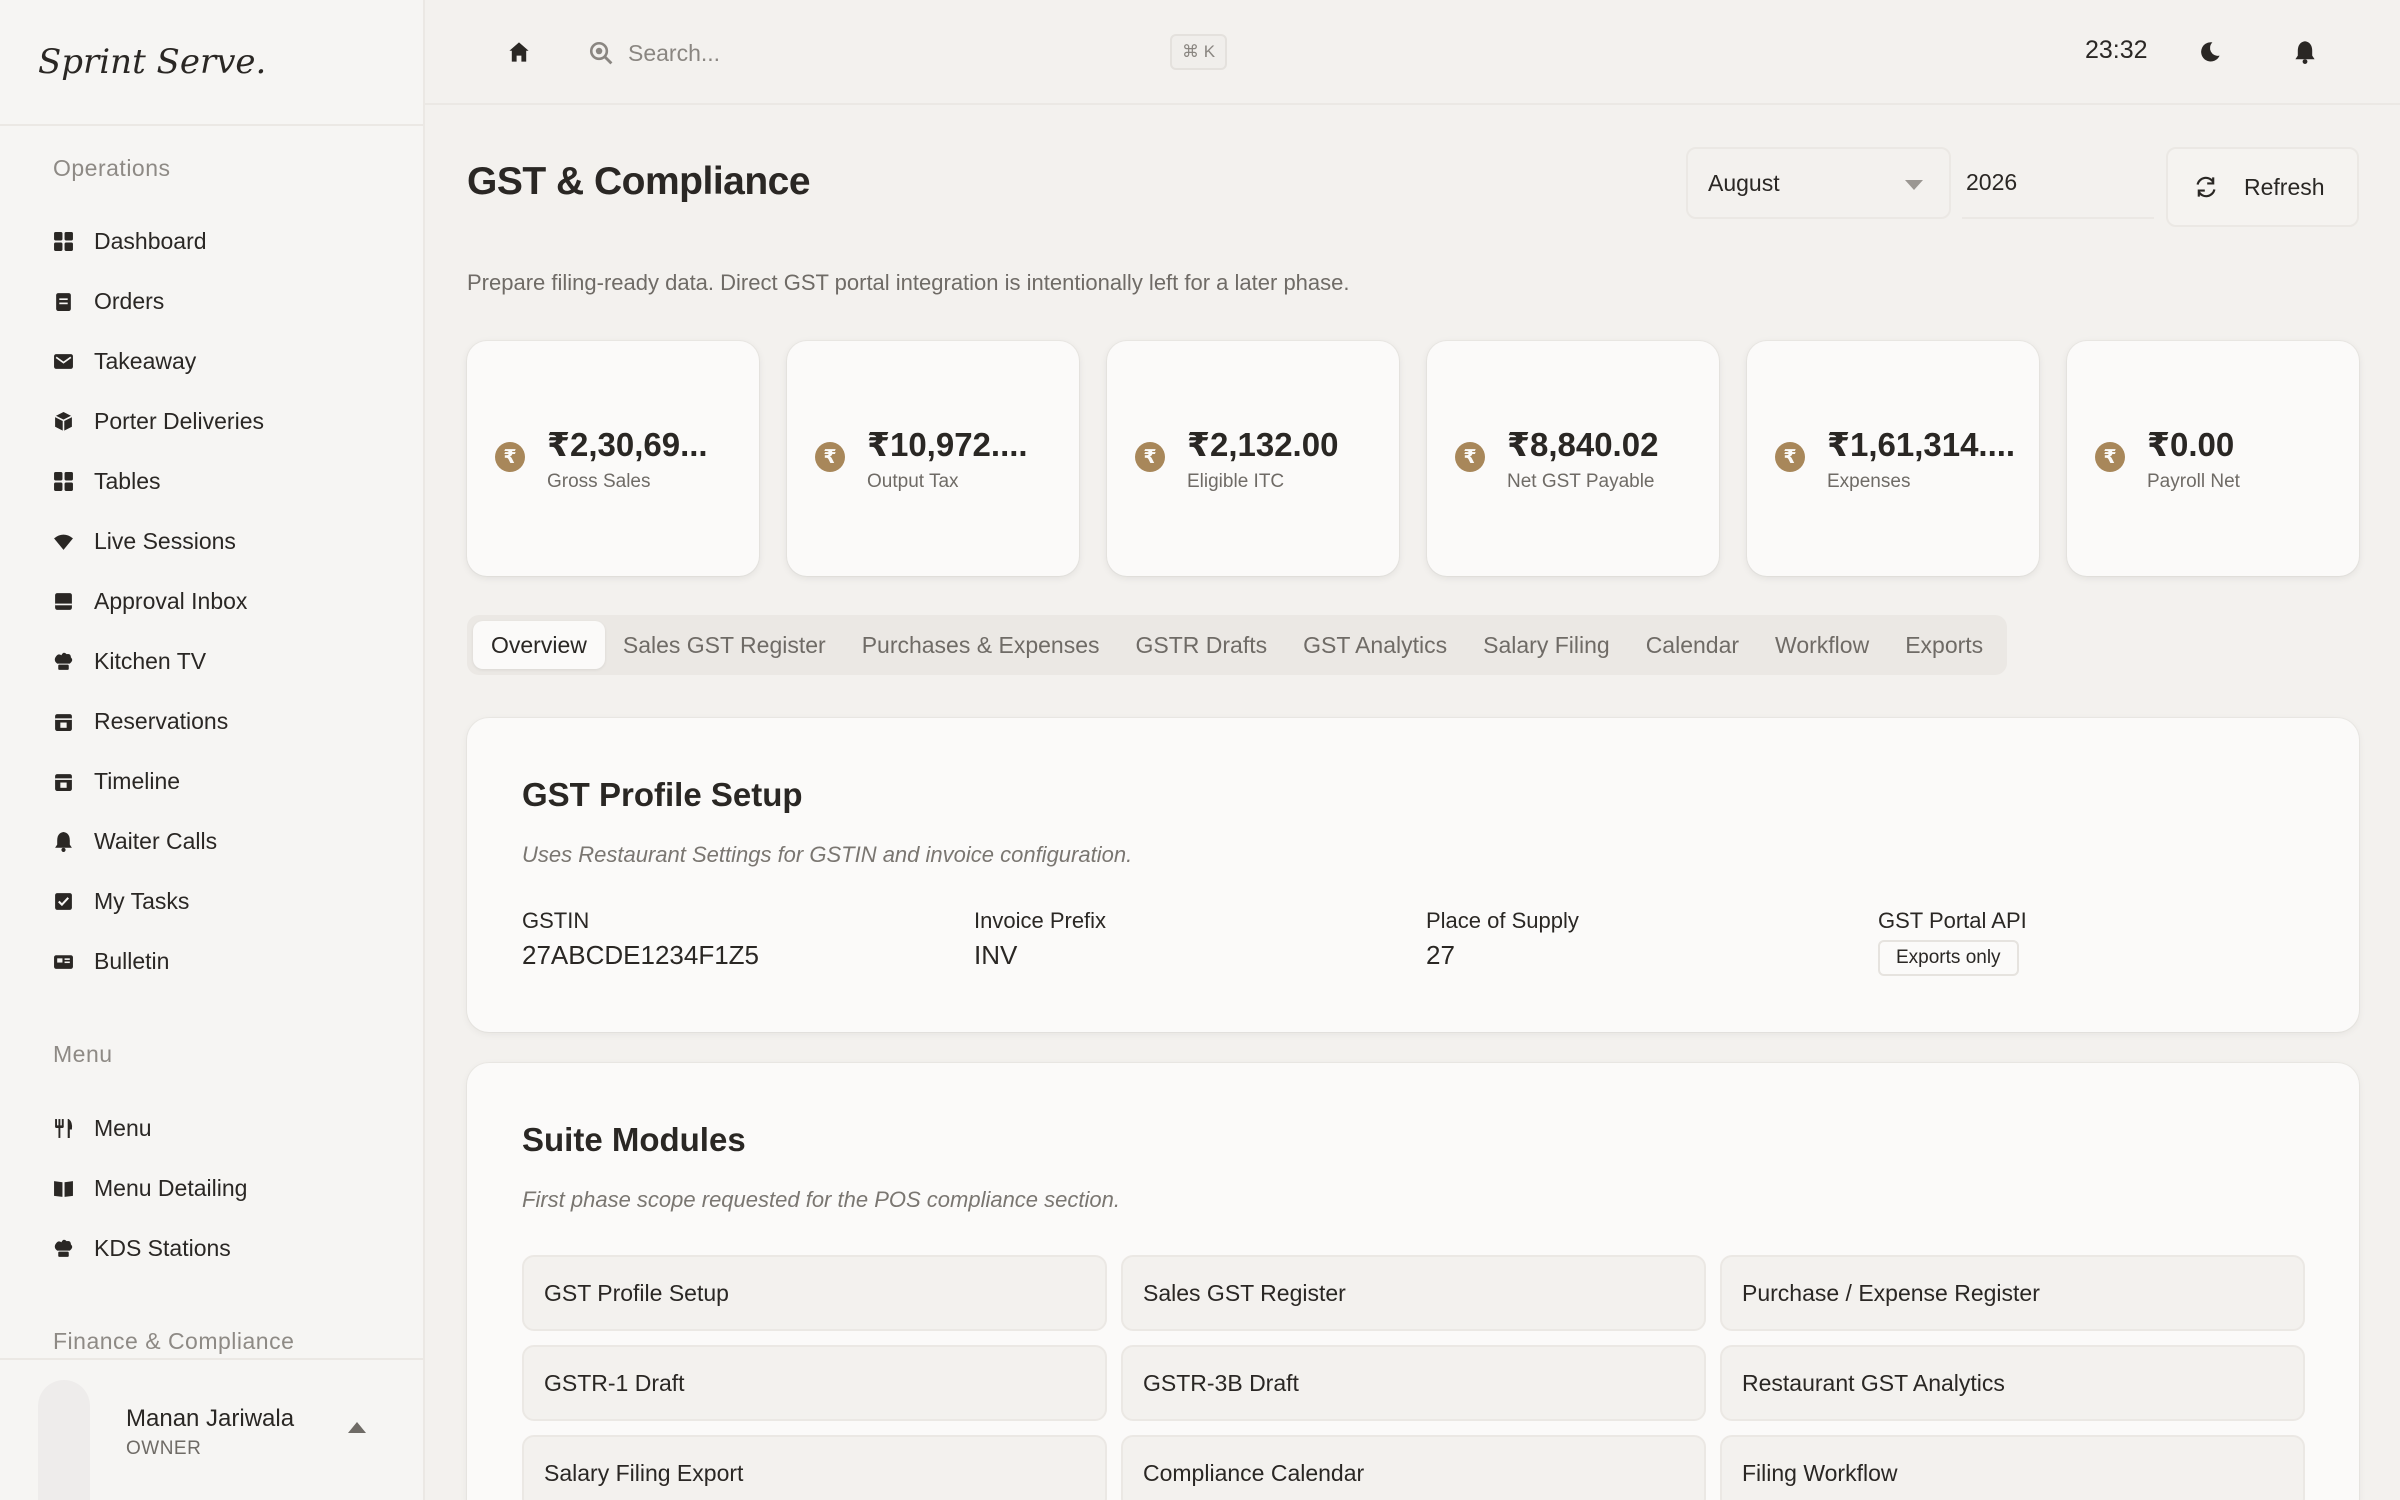 The height and width of the screenshot is (1500, 2400). Describe the element at coordinates (1375, 645) in the screenshot. I see `tab-gst-analytics: GST Analytics` at that location.